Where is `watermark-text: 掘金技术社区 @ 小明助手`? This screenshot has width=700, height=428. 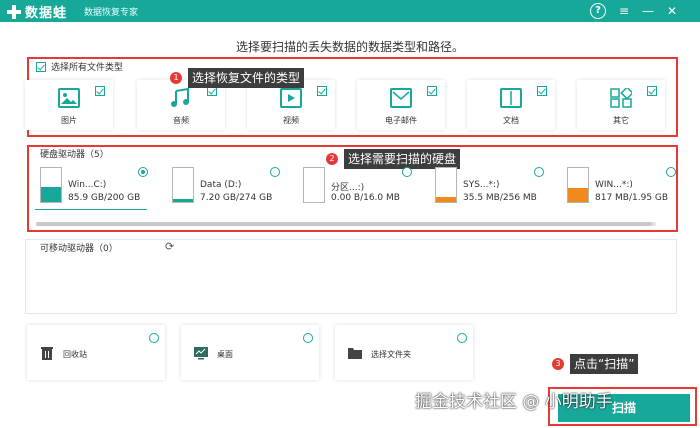 watermark-text: 掘金技术社区 @ 小明助手 is located at coordinates (514, 402).